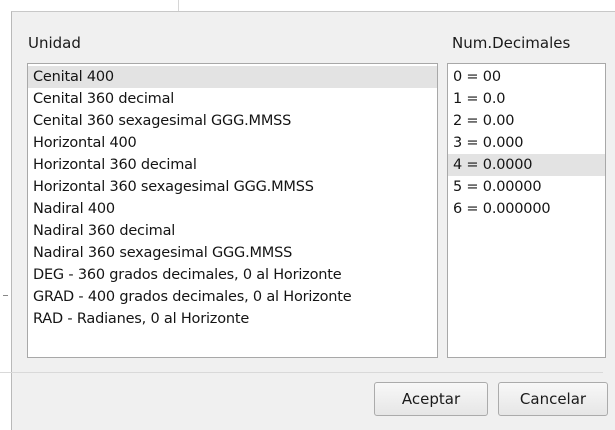 Image resolution: width=615 pixels, height=430 pixels. I want to click on button-bar-divider, so click(301, 372).